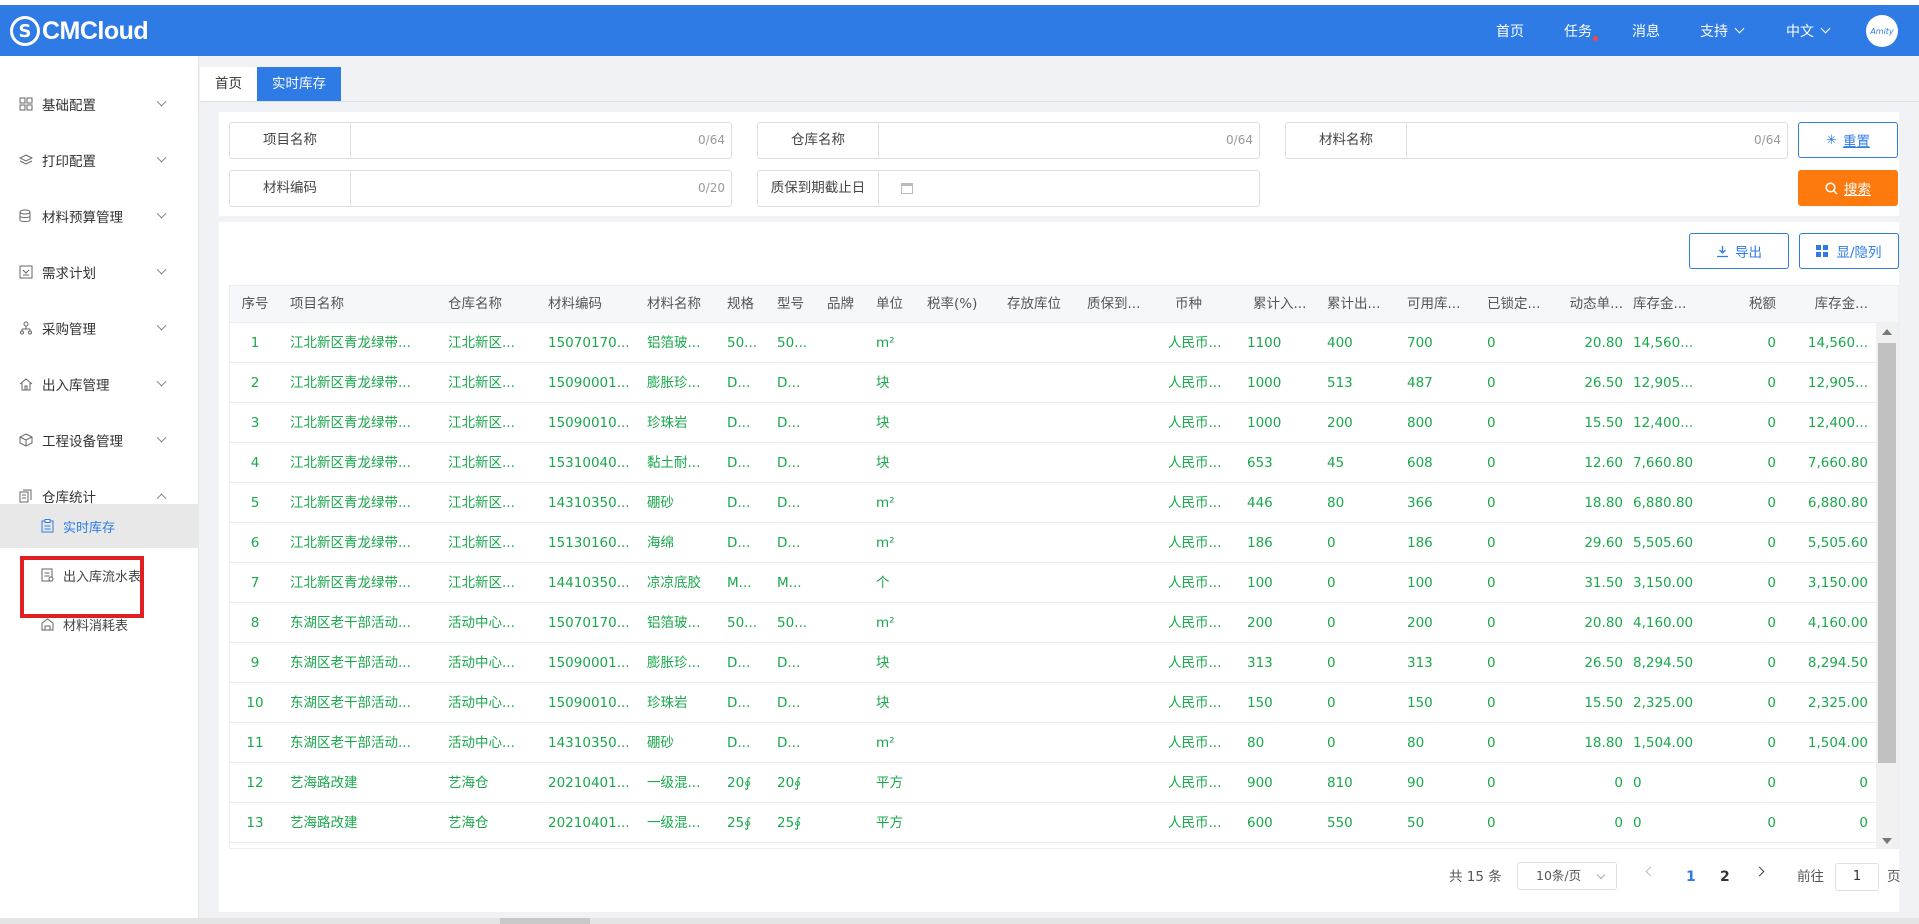  Describe the element at coordinates (299, 84) in the screenshot. I see `tab-realtime-stock: 实时库存` at that location.